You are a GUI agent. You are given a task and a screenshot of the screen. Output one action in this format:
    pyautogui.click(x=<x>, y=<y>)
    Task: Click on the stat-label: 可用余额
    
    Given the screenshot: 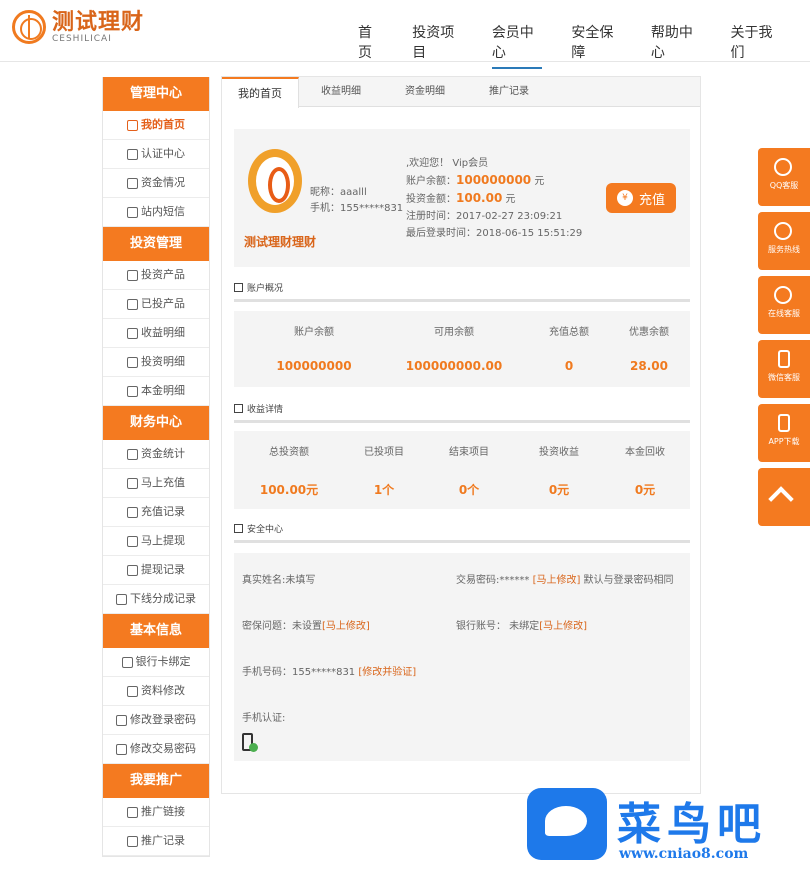 What is the action you would take?
    pyautogui.click(x=454, y=332)
    